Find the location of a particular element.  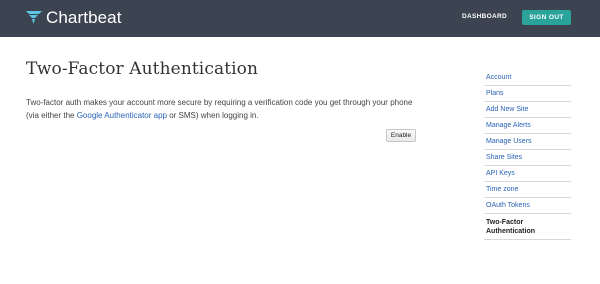

sidebar-item-label: Time zone is located at coordinates (501, 189).